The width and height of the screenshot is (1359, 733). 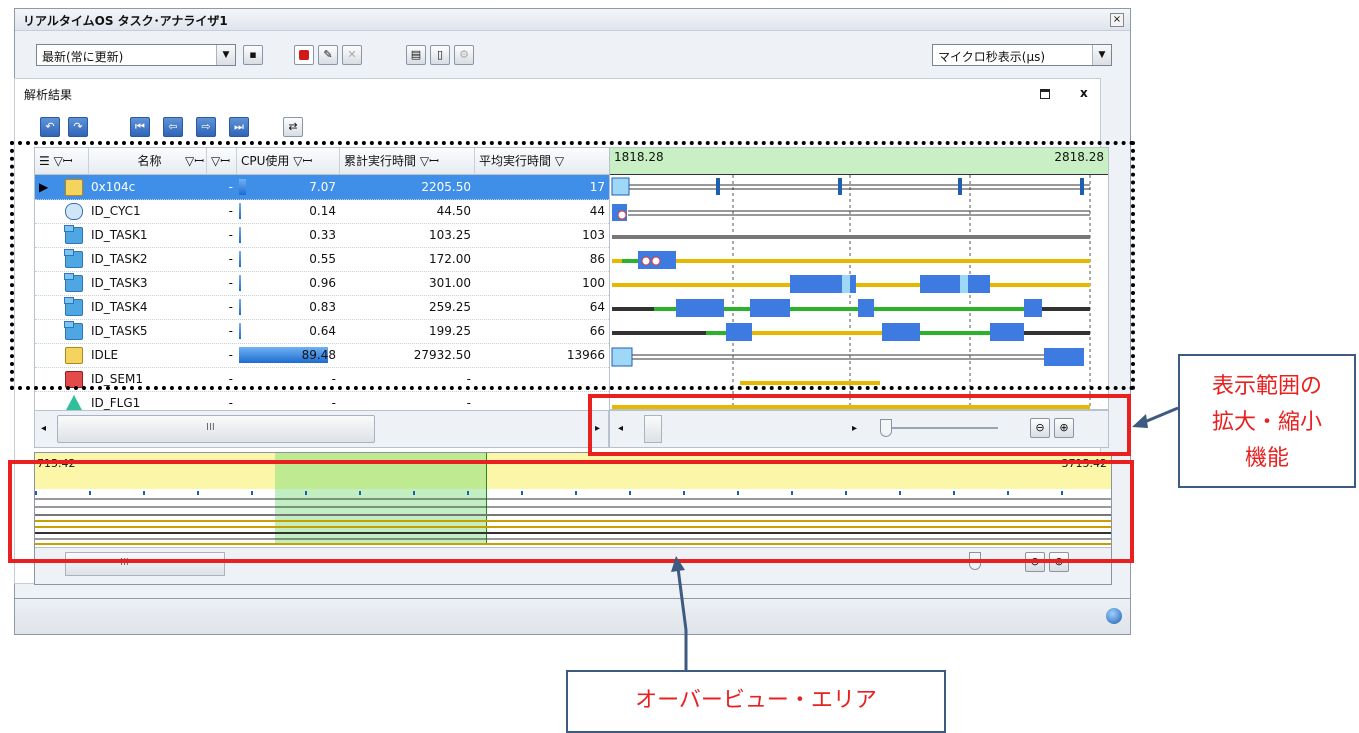 I want to click on overview-callout: オーバービュー・エリア, so click(x=756, y=701).